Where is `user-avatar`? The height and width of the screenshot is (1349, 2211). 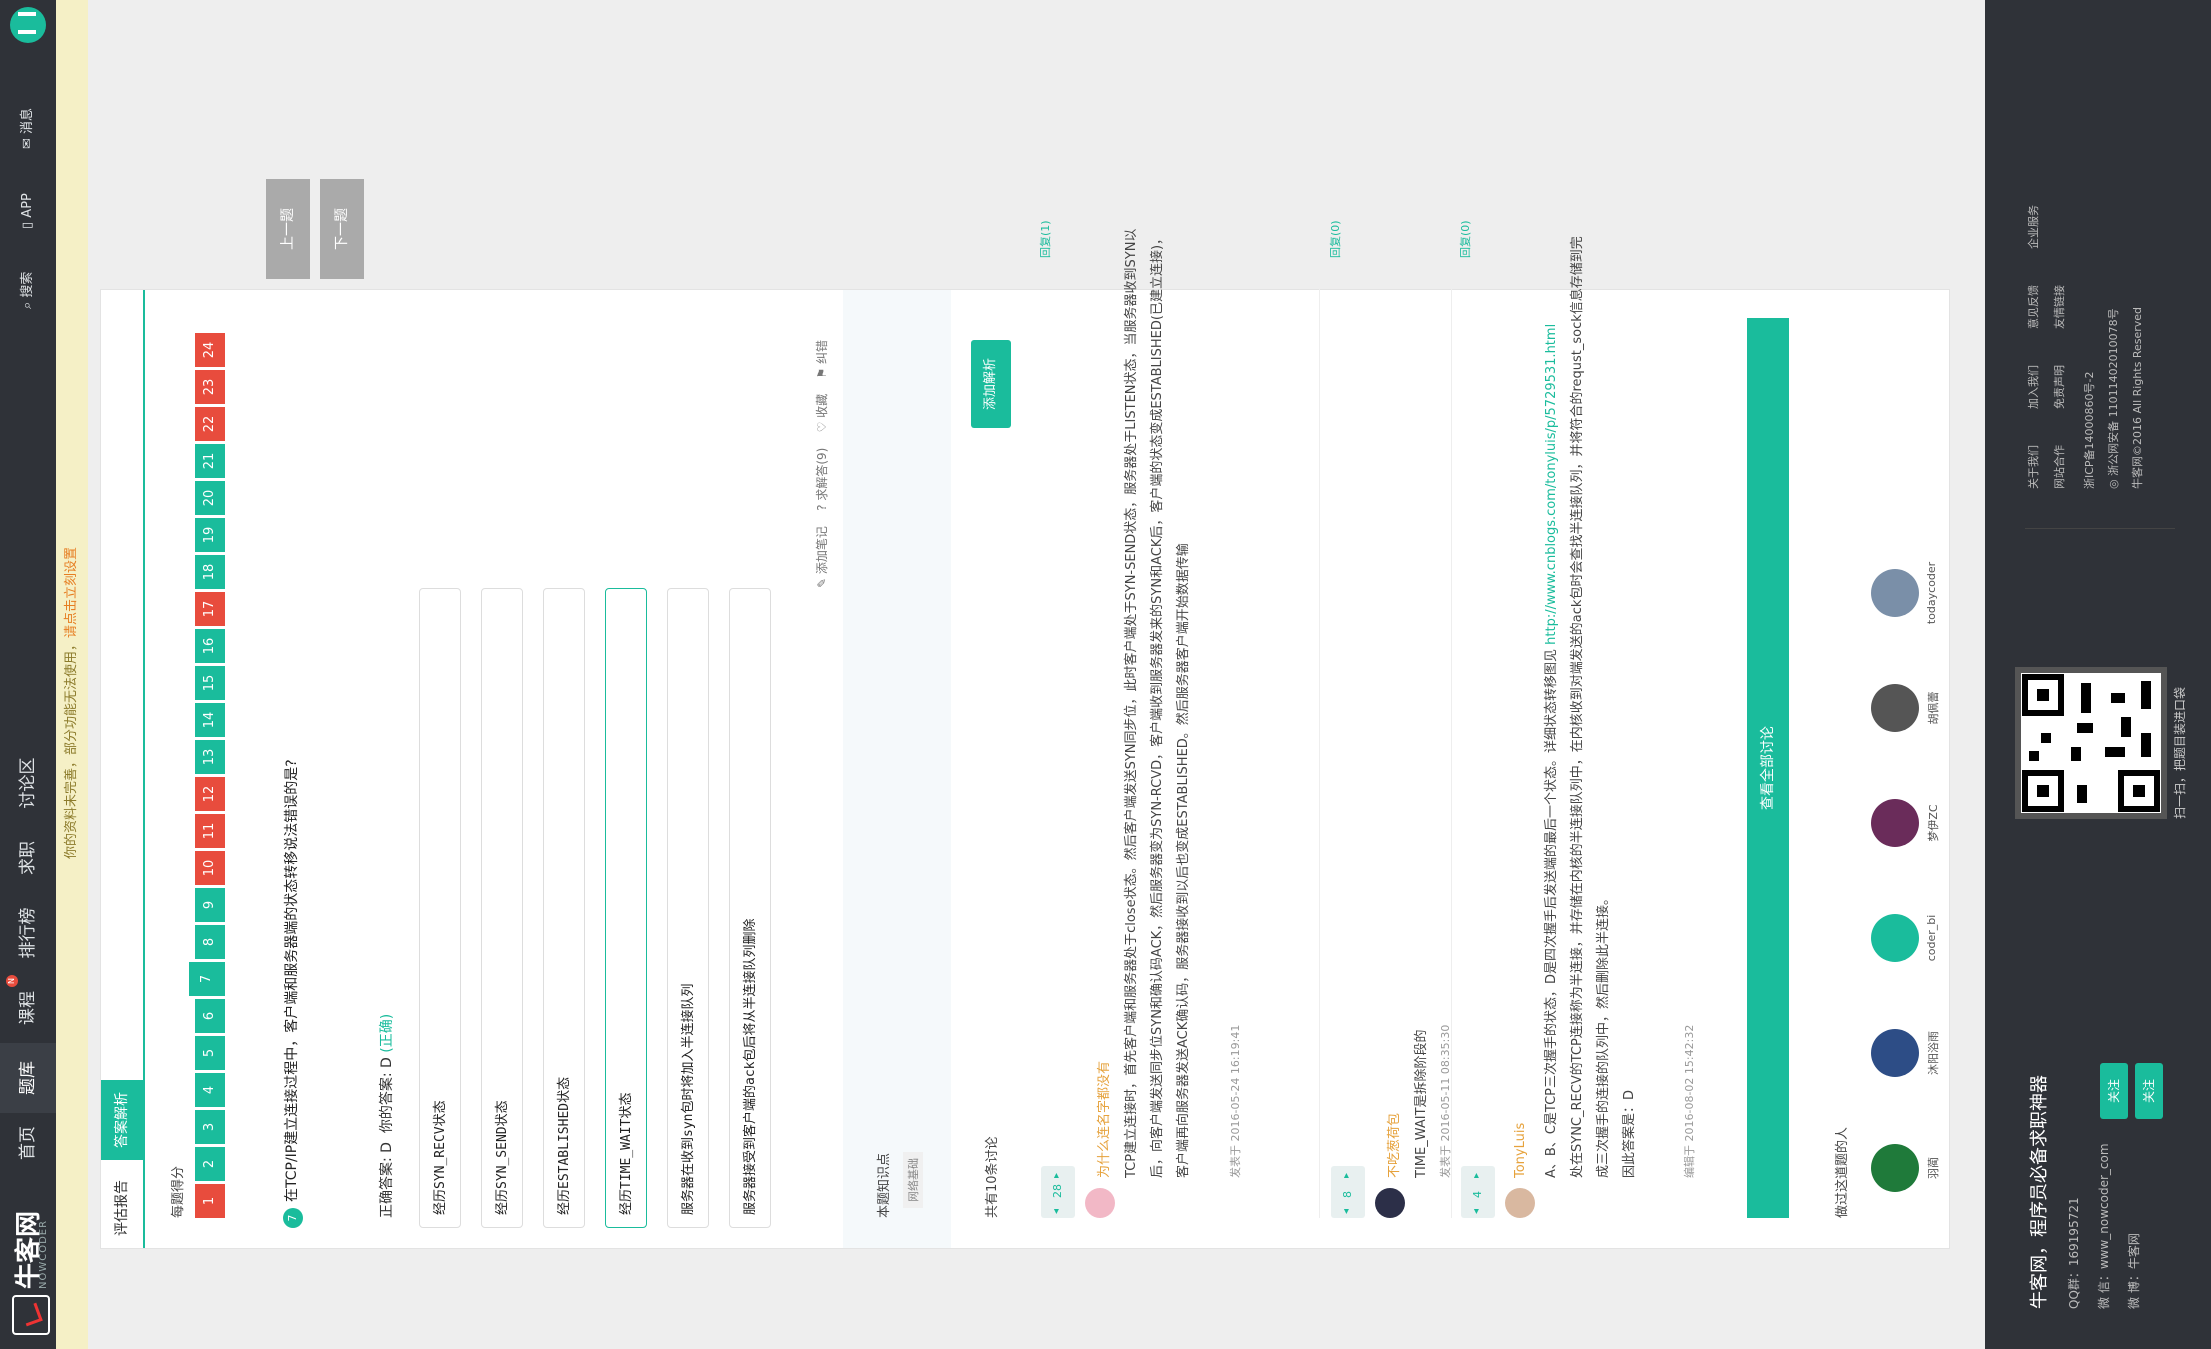 user-avatar is located at coordinates (28, 25).